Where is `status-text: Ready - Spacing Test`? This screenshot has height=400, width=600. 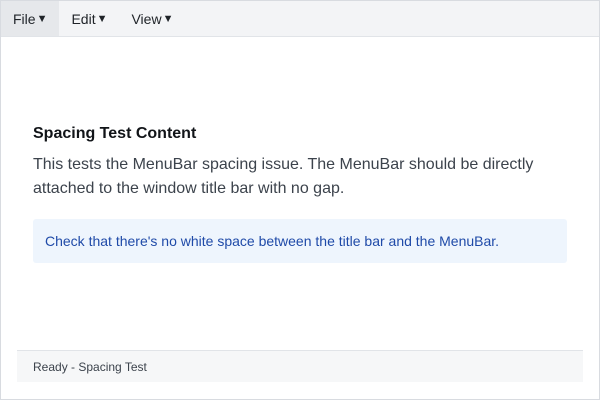 status-text: Ready - Spacing Test is located at coordinates (90, 366).